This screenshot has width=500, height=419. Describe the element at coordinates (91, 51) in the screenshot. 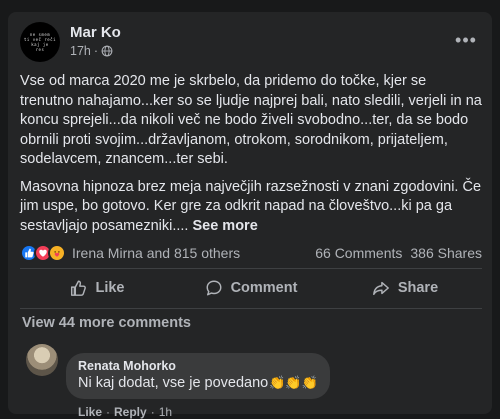

I see `post-meta: 17h ·` at that location.